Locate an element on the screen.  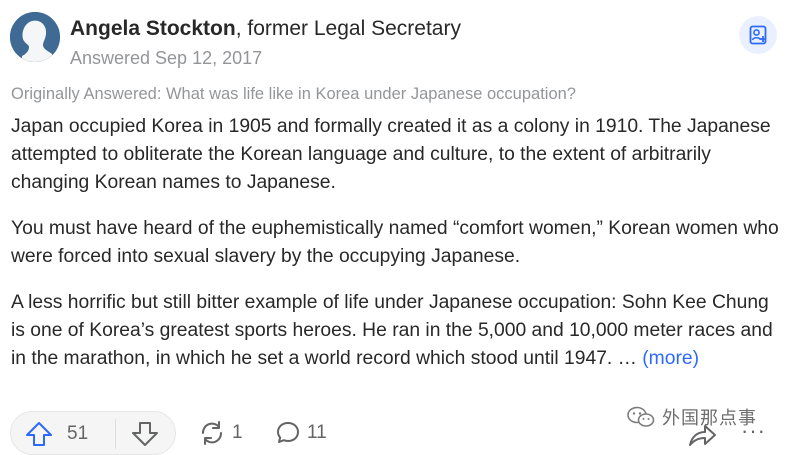
author-line: Angela Stockton, former Legal Secretary is located at coordinates (265, 29).